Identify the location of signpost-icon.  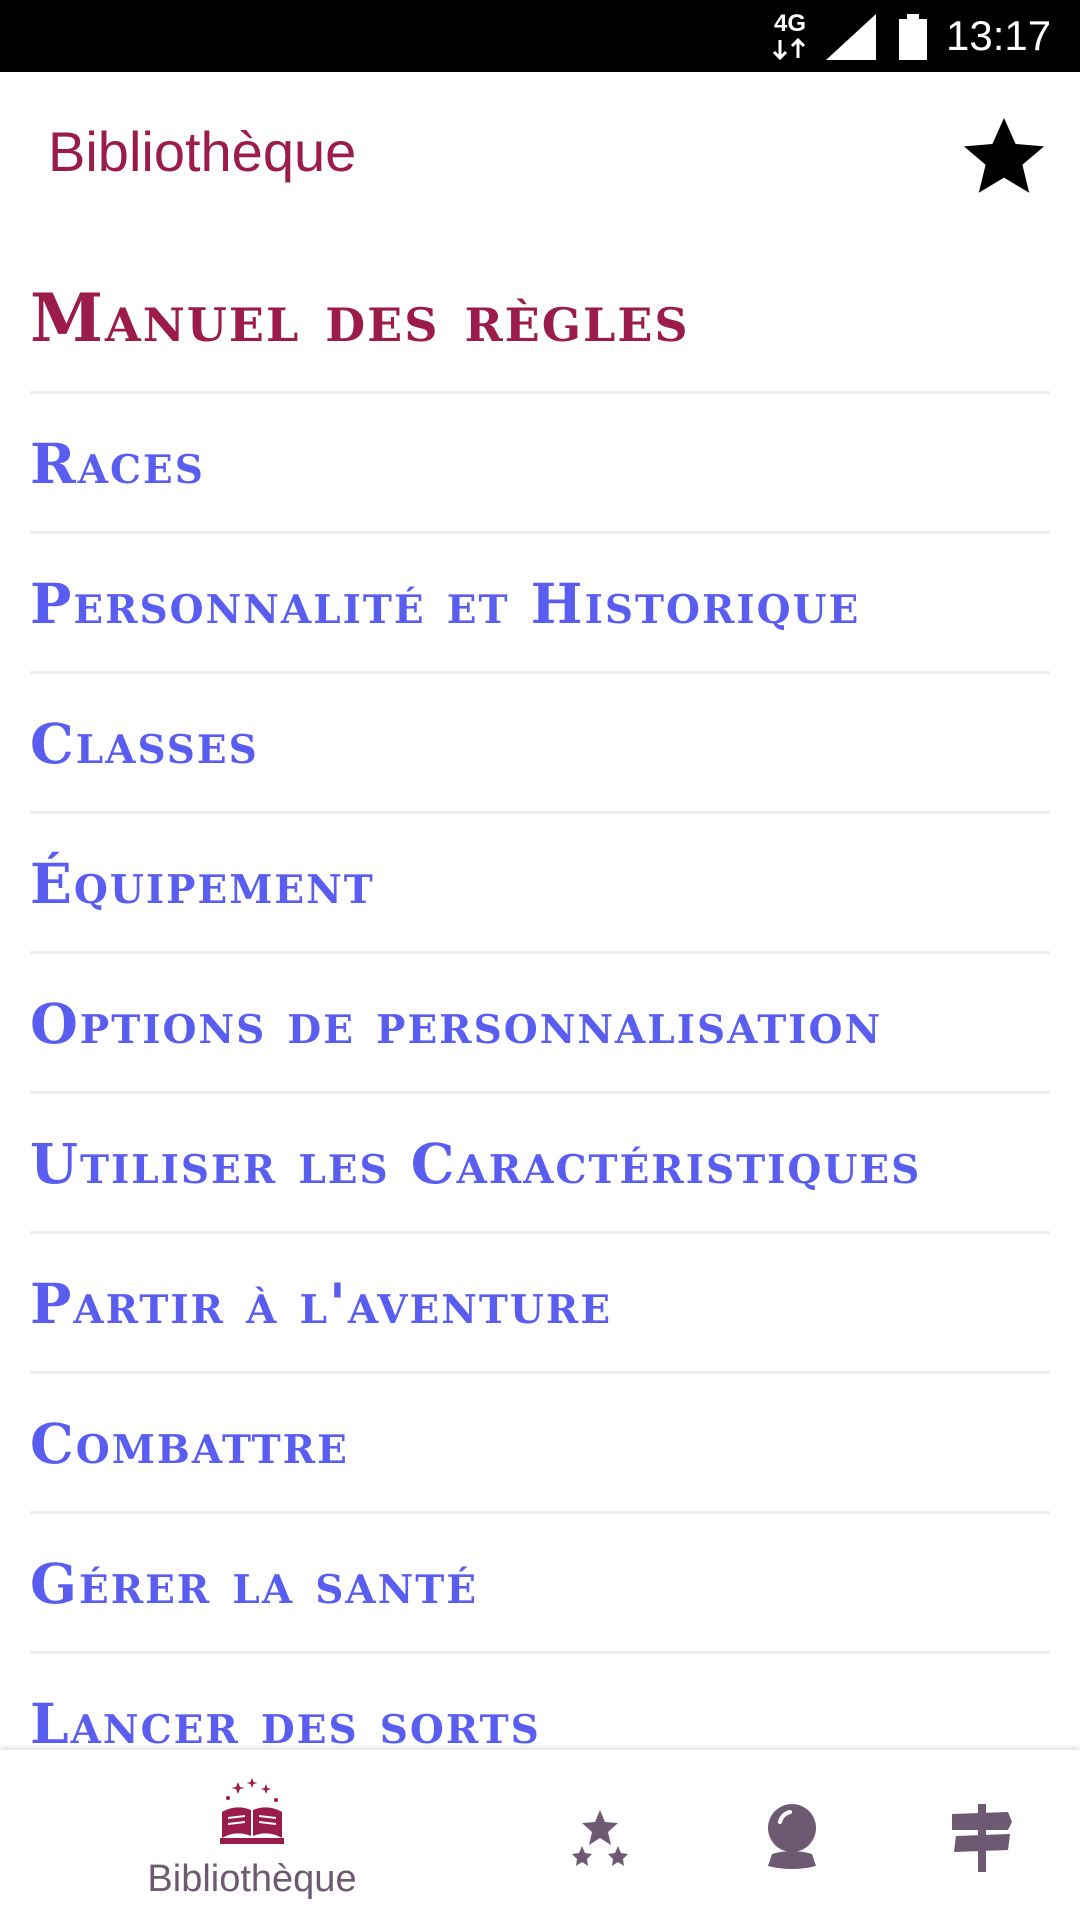
(982, 1838).